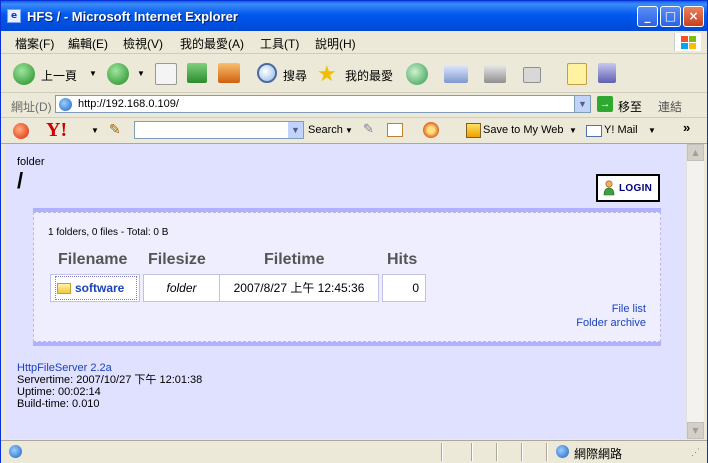 This screenshot has width=708, height=463. What do you see at coordinates (323, 104) in the screenshot?
I see `address-input: http://192.168.0.109/ ▼` at bounding box center [323, 104].